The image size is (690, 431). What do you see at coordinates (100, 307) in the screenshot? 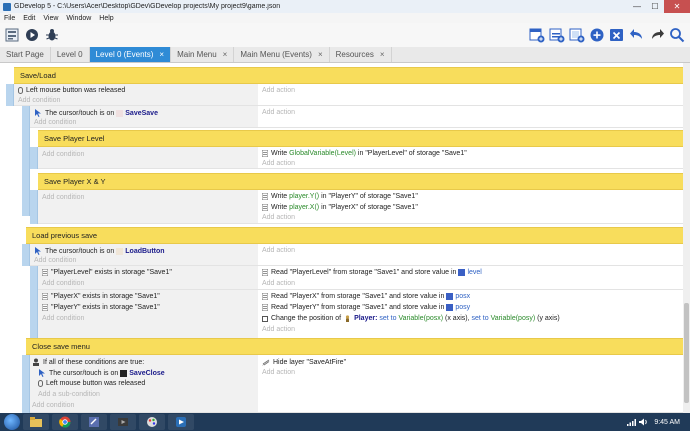
I see `condition-playery-exists: "PlayerY" exists in storage "Save1"` at bounding box center [100, 307].